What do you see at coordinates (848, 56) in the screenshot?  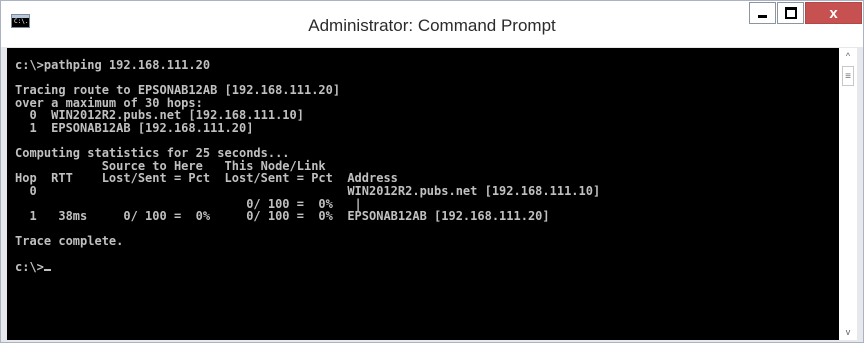 I see `scroll-up-icon: ^` at bounding box center [848, 56].